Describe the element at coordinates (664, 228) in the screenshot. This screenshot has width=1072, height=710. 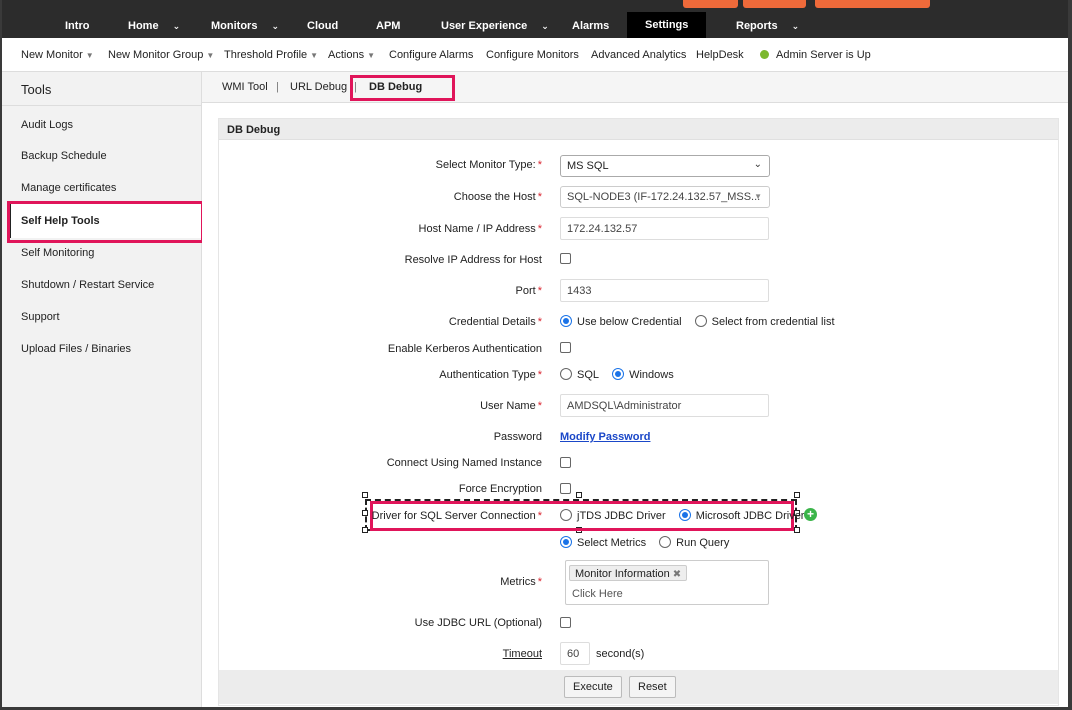
I see `host-ip-input: 172.24.132.57` at that location.